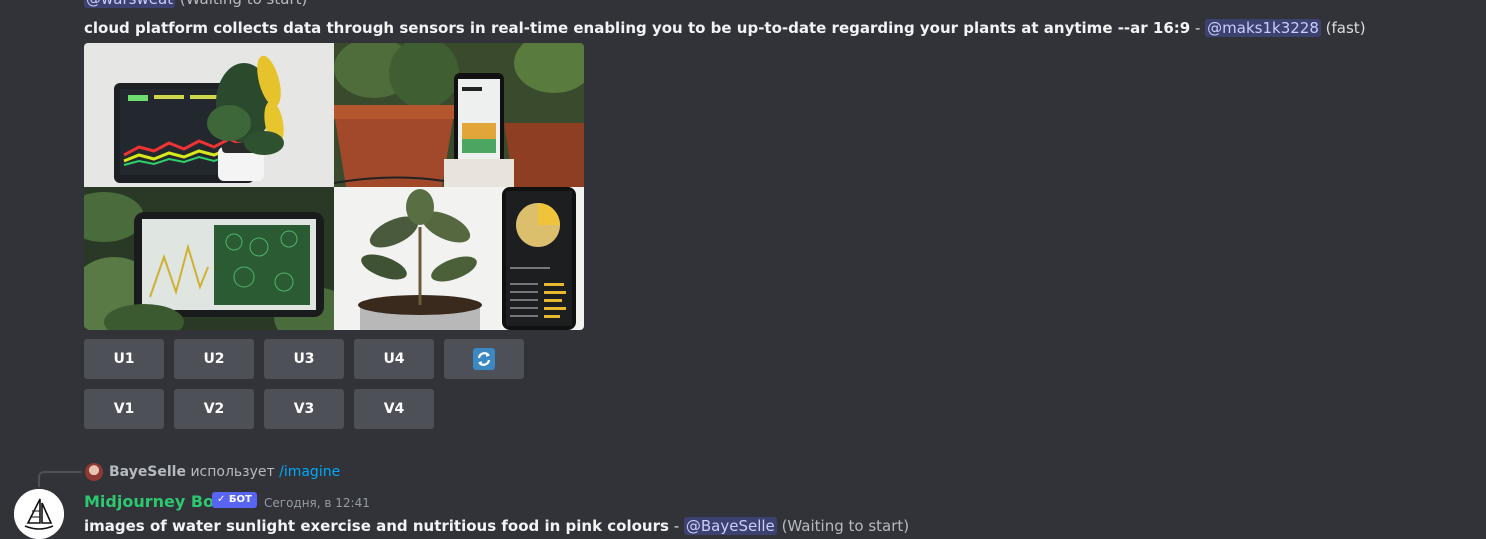 This screenshot has height=539, width=1486. I want to click on refresh-icon, so click(484, 359).